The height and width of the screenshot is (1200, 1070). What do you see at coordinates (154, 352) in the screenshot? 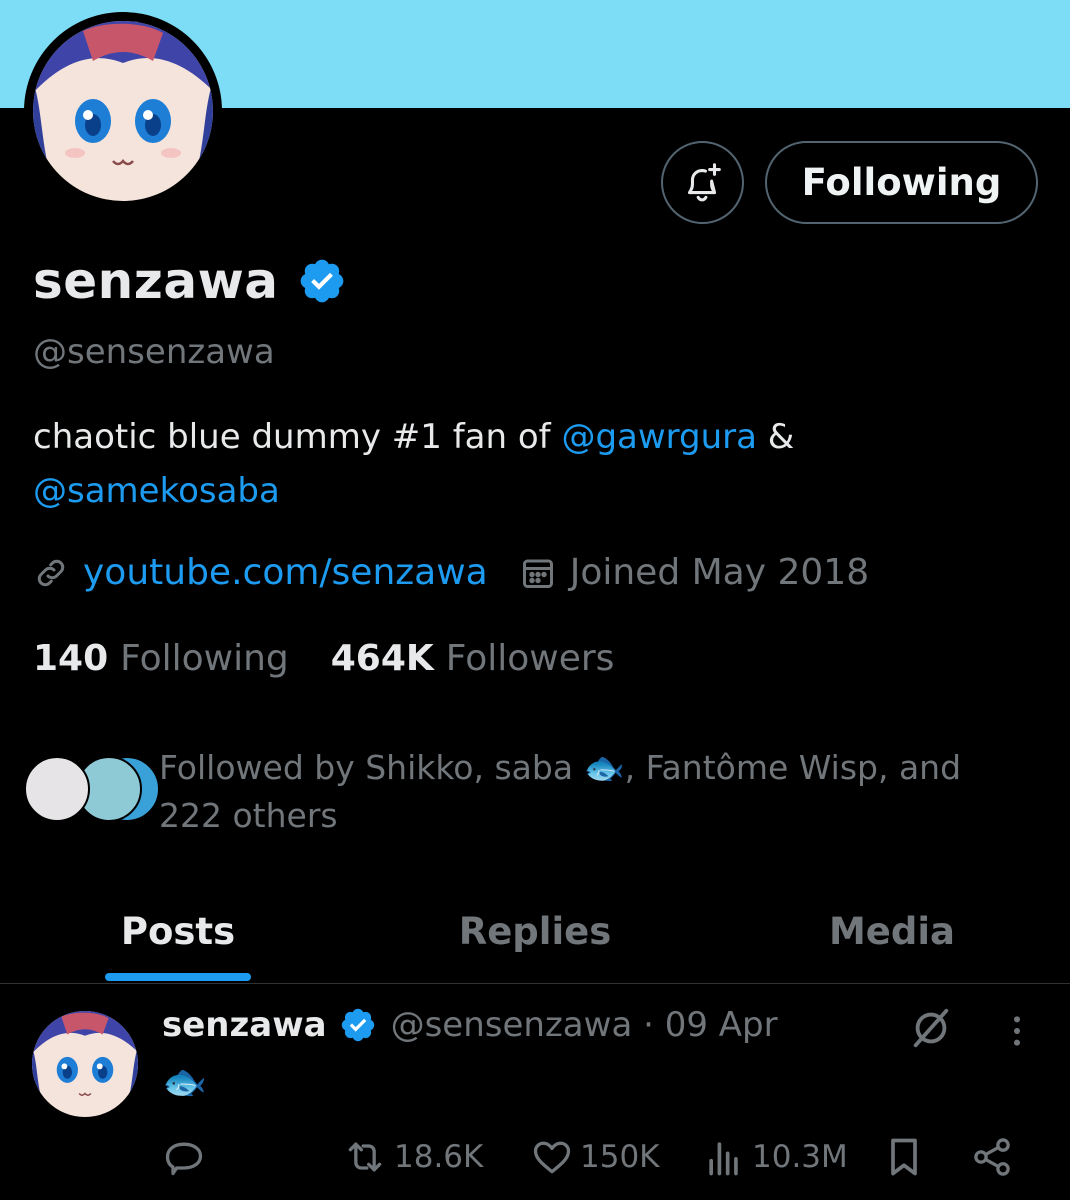
I see `profile-handle: @sensenzawa` at bounding box center [154, 352].